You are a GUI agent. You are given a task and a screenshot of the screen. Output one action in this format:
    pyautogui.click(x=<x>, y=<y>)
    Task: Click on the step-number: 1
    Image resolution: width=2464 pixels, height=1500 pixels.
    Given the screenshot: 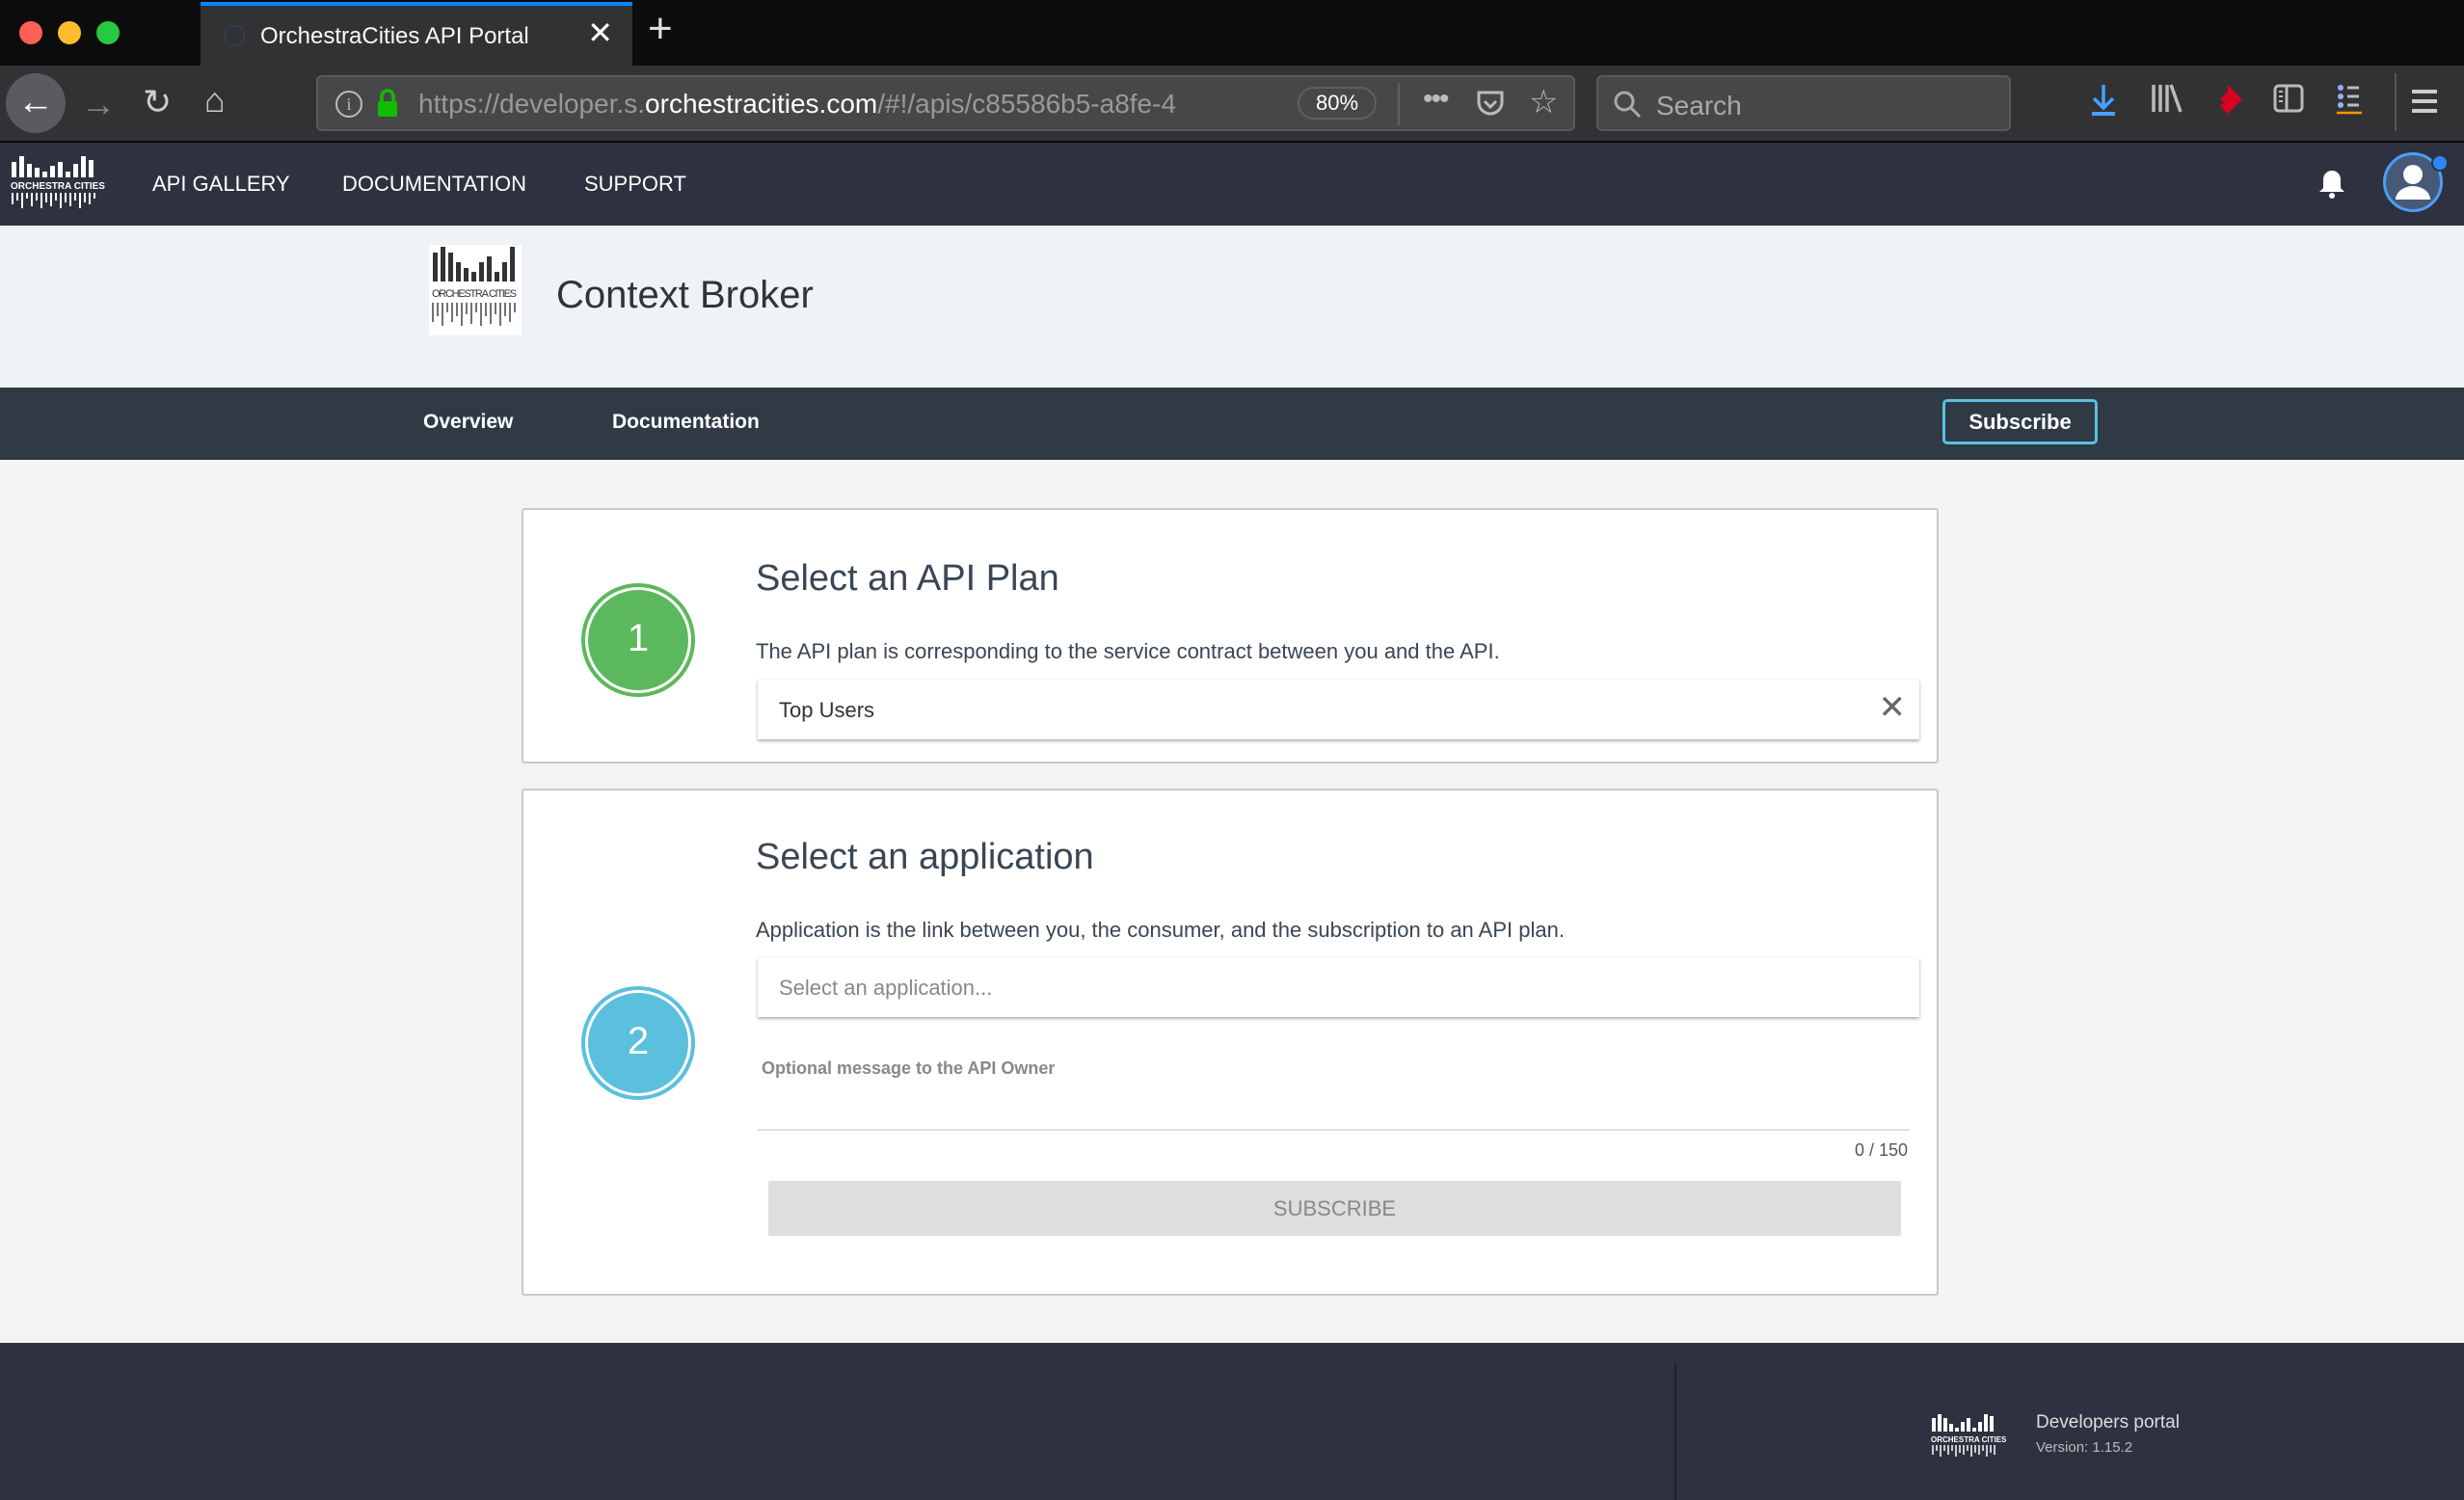 What is the action you would take?
    pyautogui.click(x=638, y=640)
    